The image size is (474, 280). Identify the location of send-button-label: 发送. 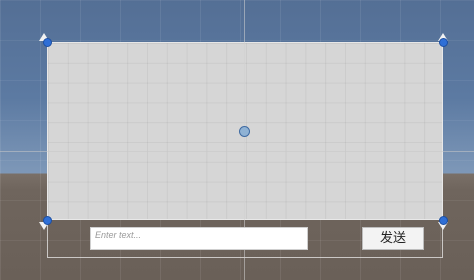
(392, 238).